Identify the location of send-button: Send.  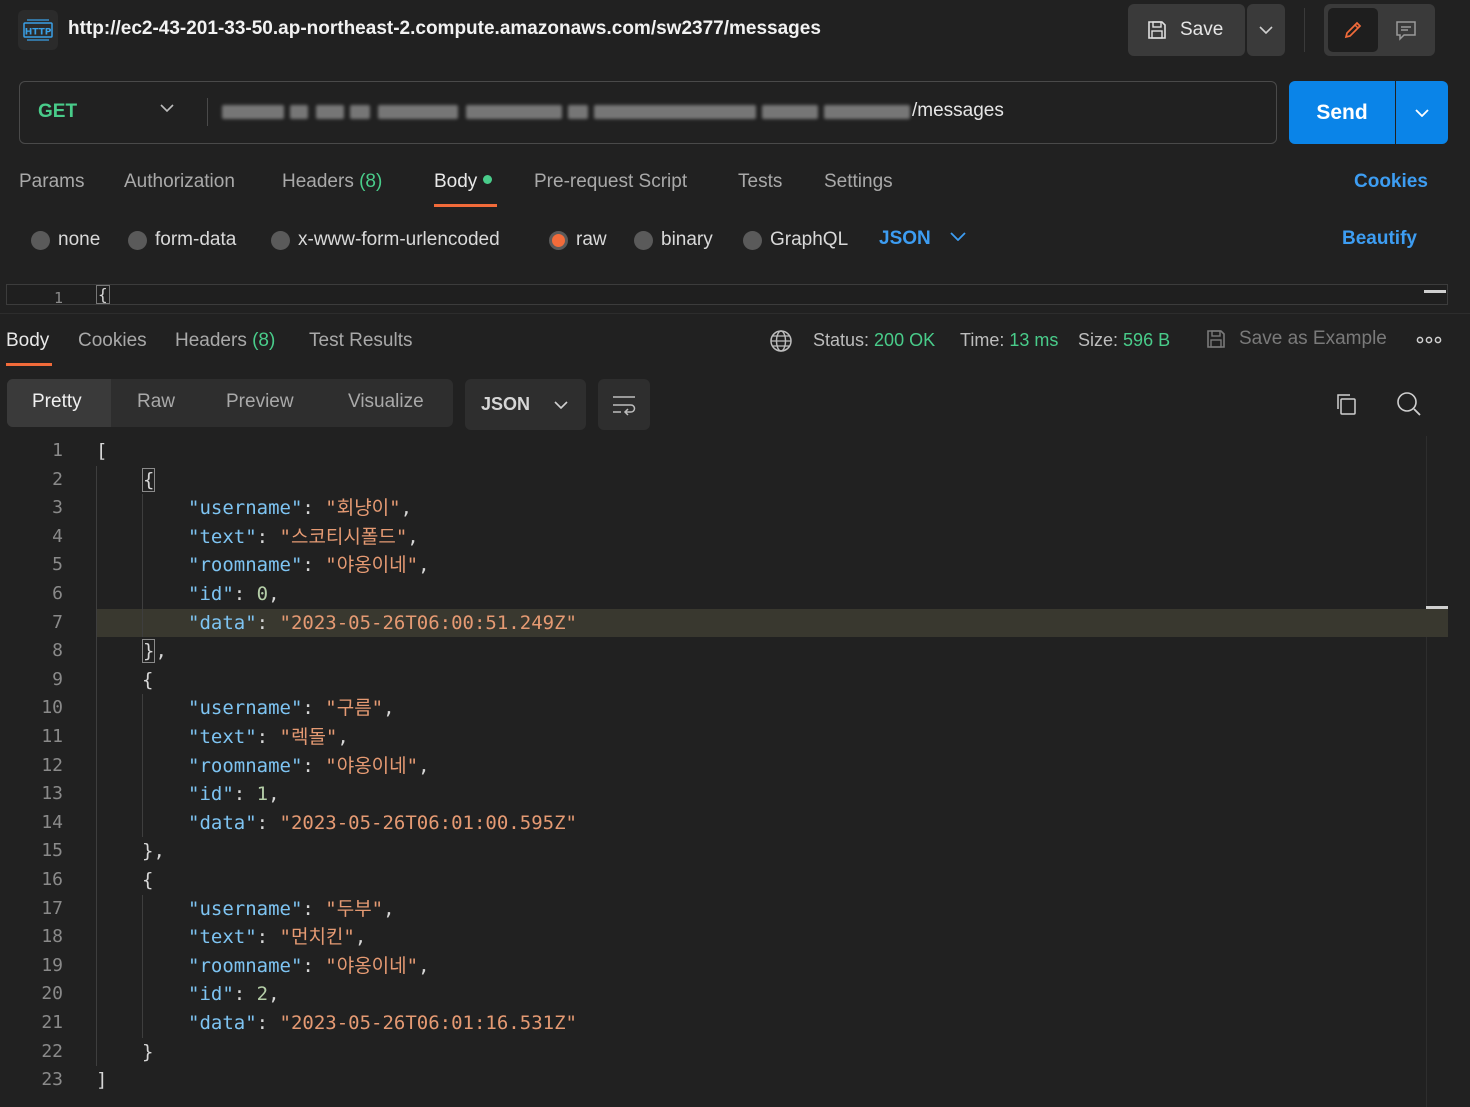
(1342, 112).